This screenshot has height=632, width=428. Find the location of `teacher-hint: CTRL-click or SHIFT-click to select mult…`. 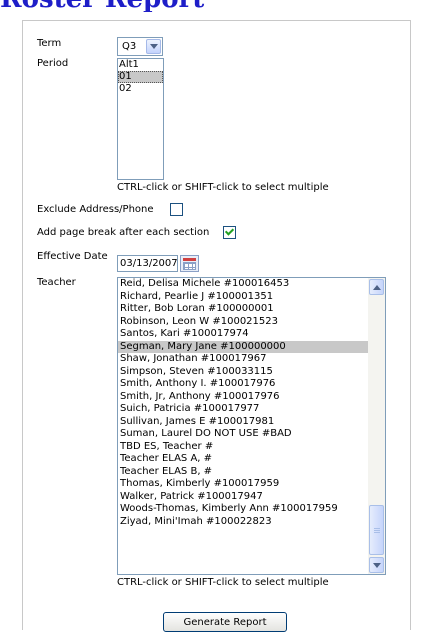

teacher-hint: CTRL-click or SHIFT-click to select mult… is located at coordinates (223, 582).